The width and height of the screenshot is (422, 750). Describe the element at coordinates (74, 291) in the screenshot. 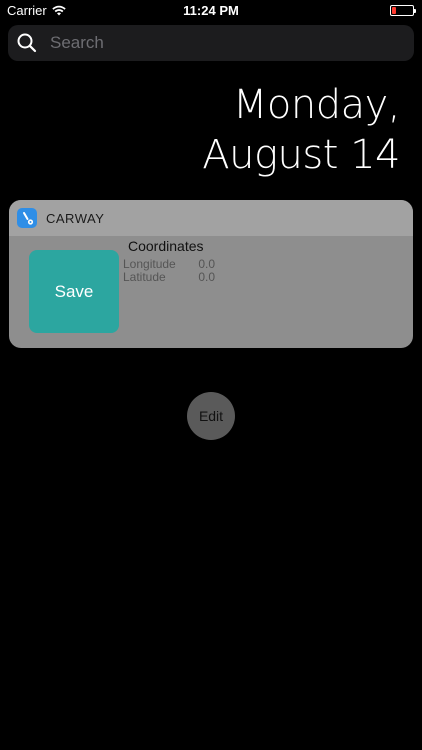

I see `save-button: Save` at that location.